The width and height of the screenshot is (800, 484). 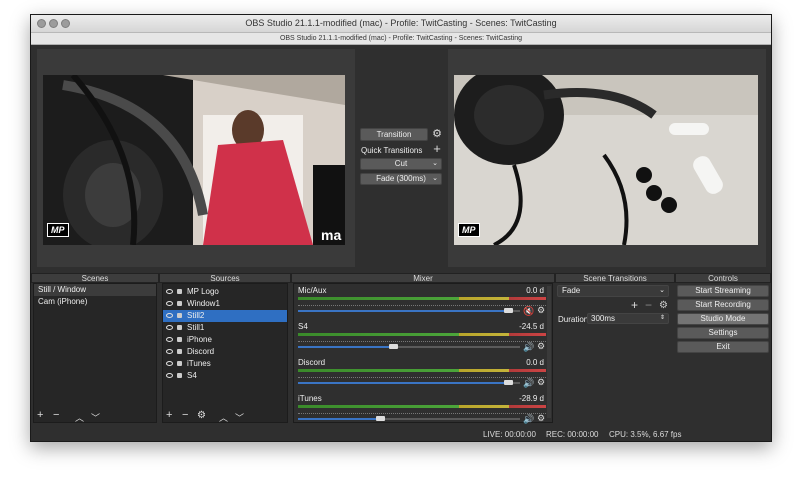 What do you see at coordinates (723, 305) in the screenshot?
I see `start-recording-button: Start Recording` at bounding box center [723, 305].